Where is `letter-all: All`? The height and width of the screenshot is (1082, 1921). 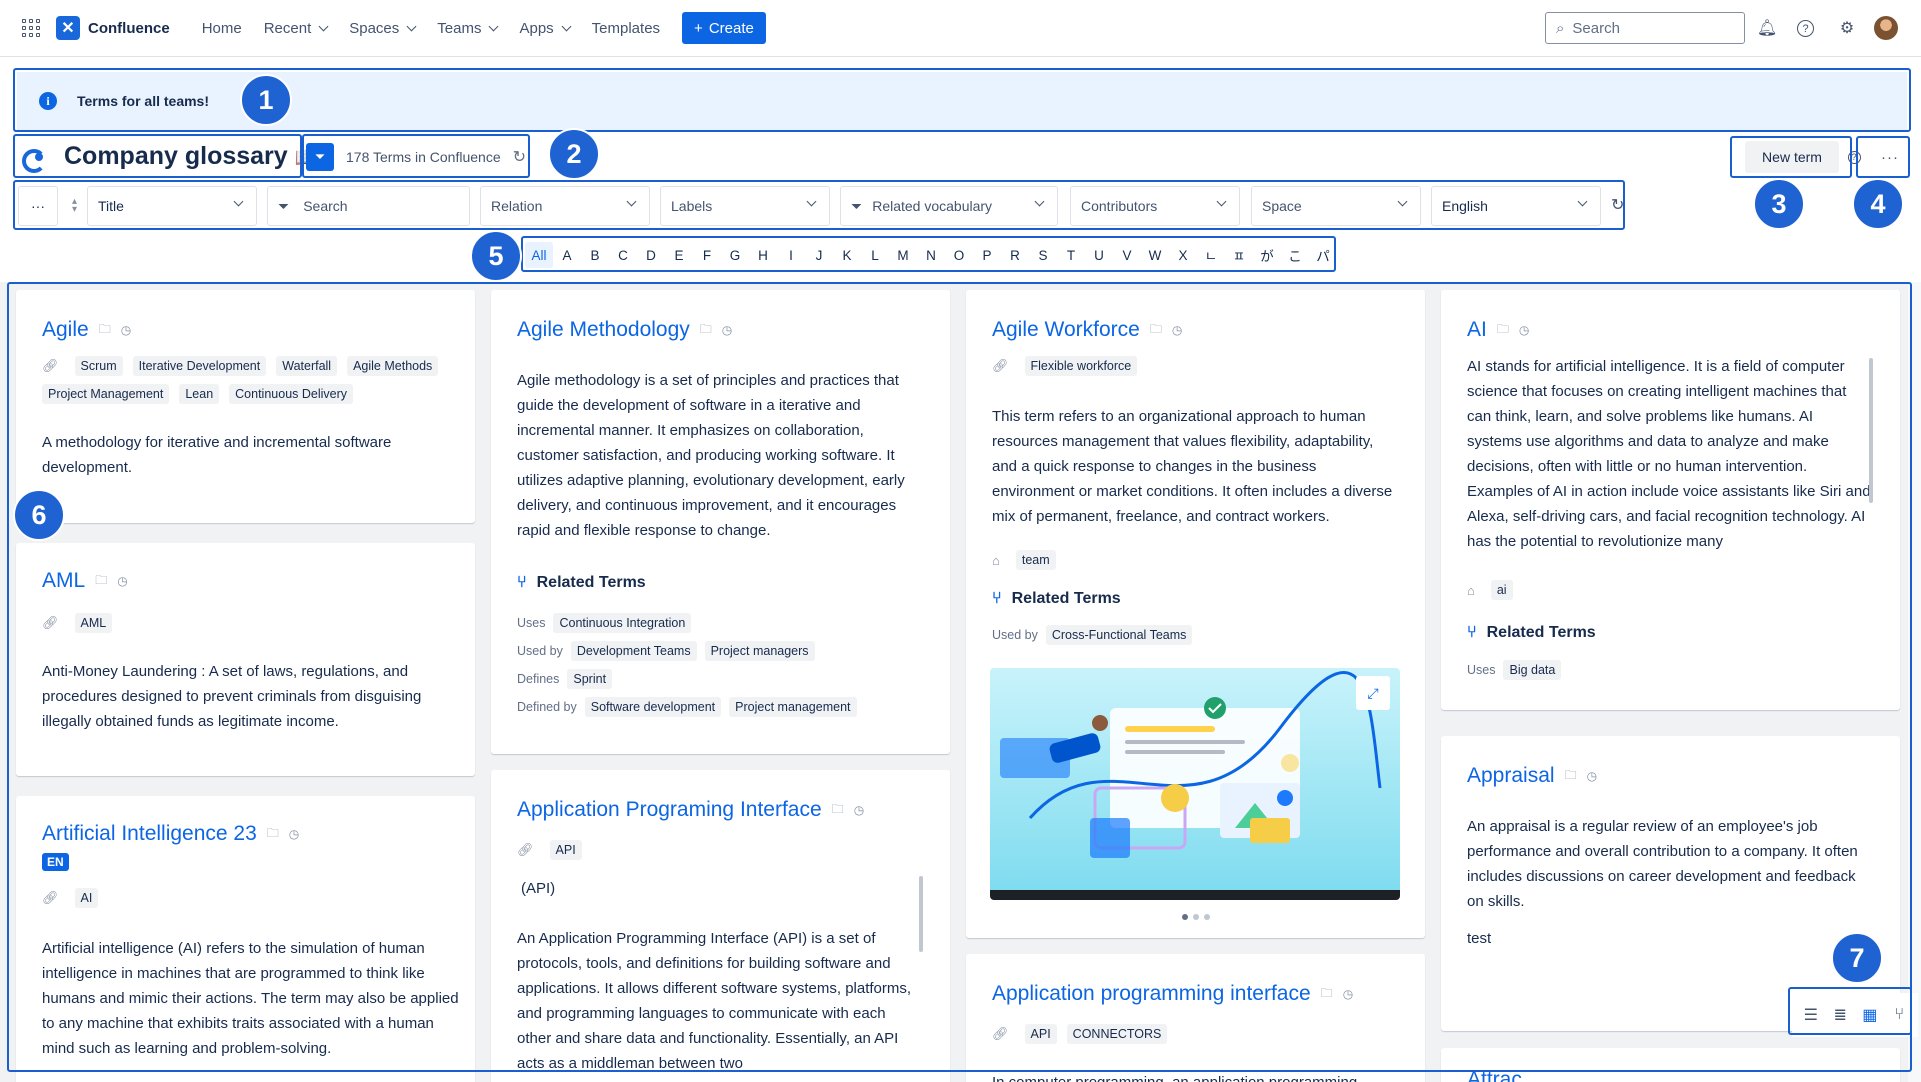 letter-all: All is located at coordinates (539, 255).